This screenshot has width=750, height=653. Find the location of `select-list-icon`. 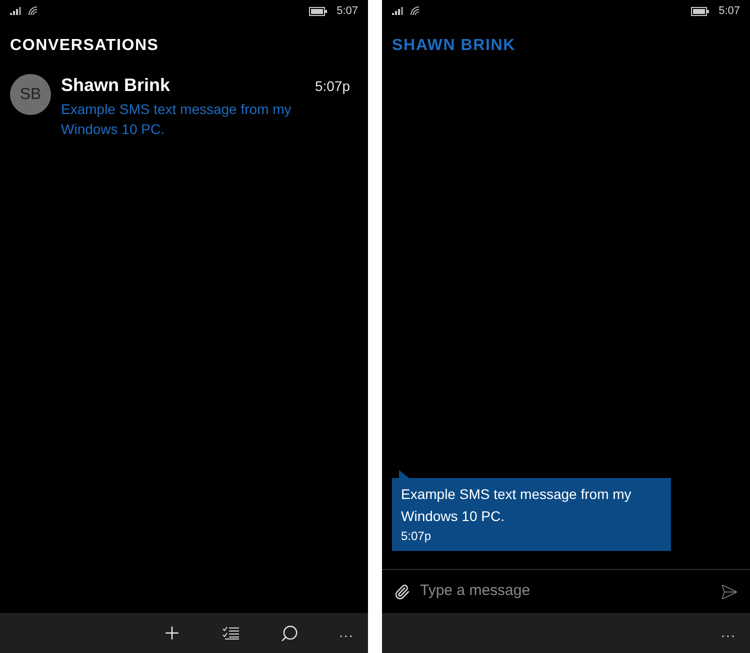

select-list-icon is located at coordinates (231, 633).